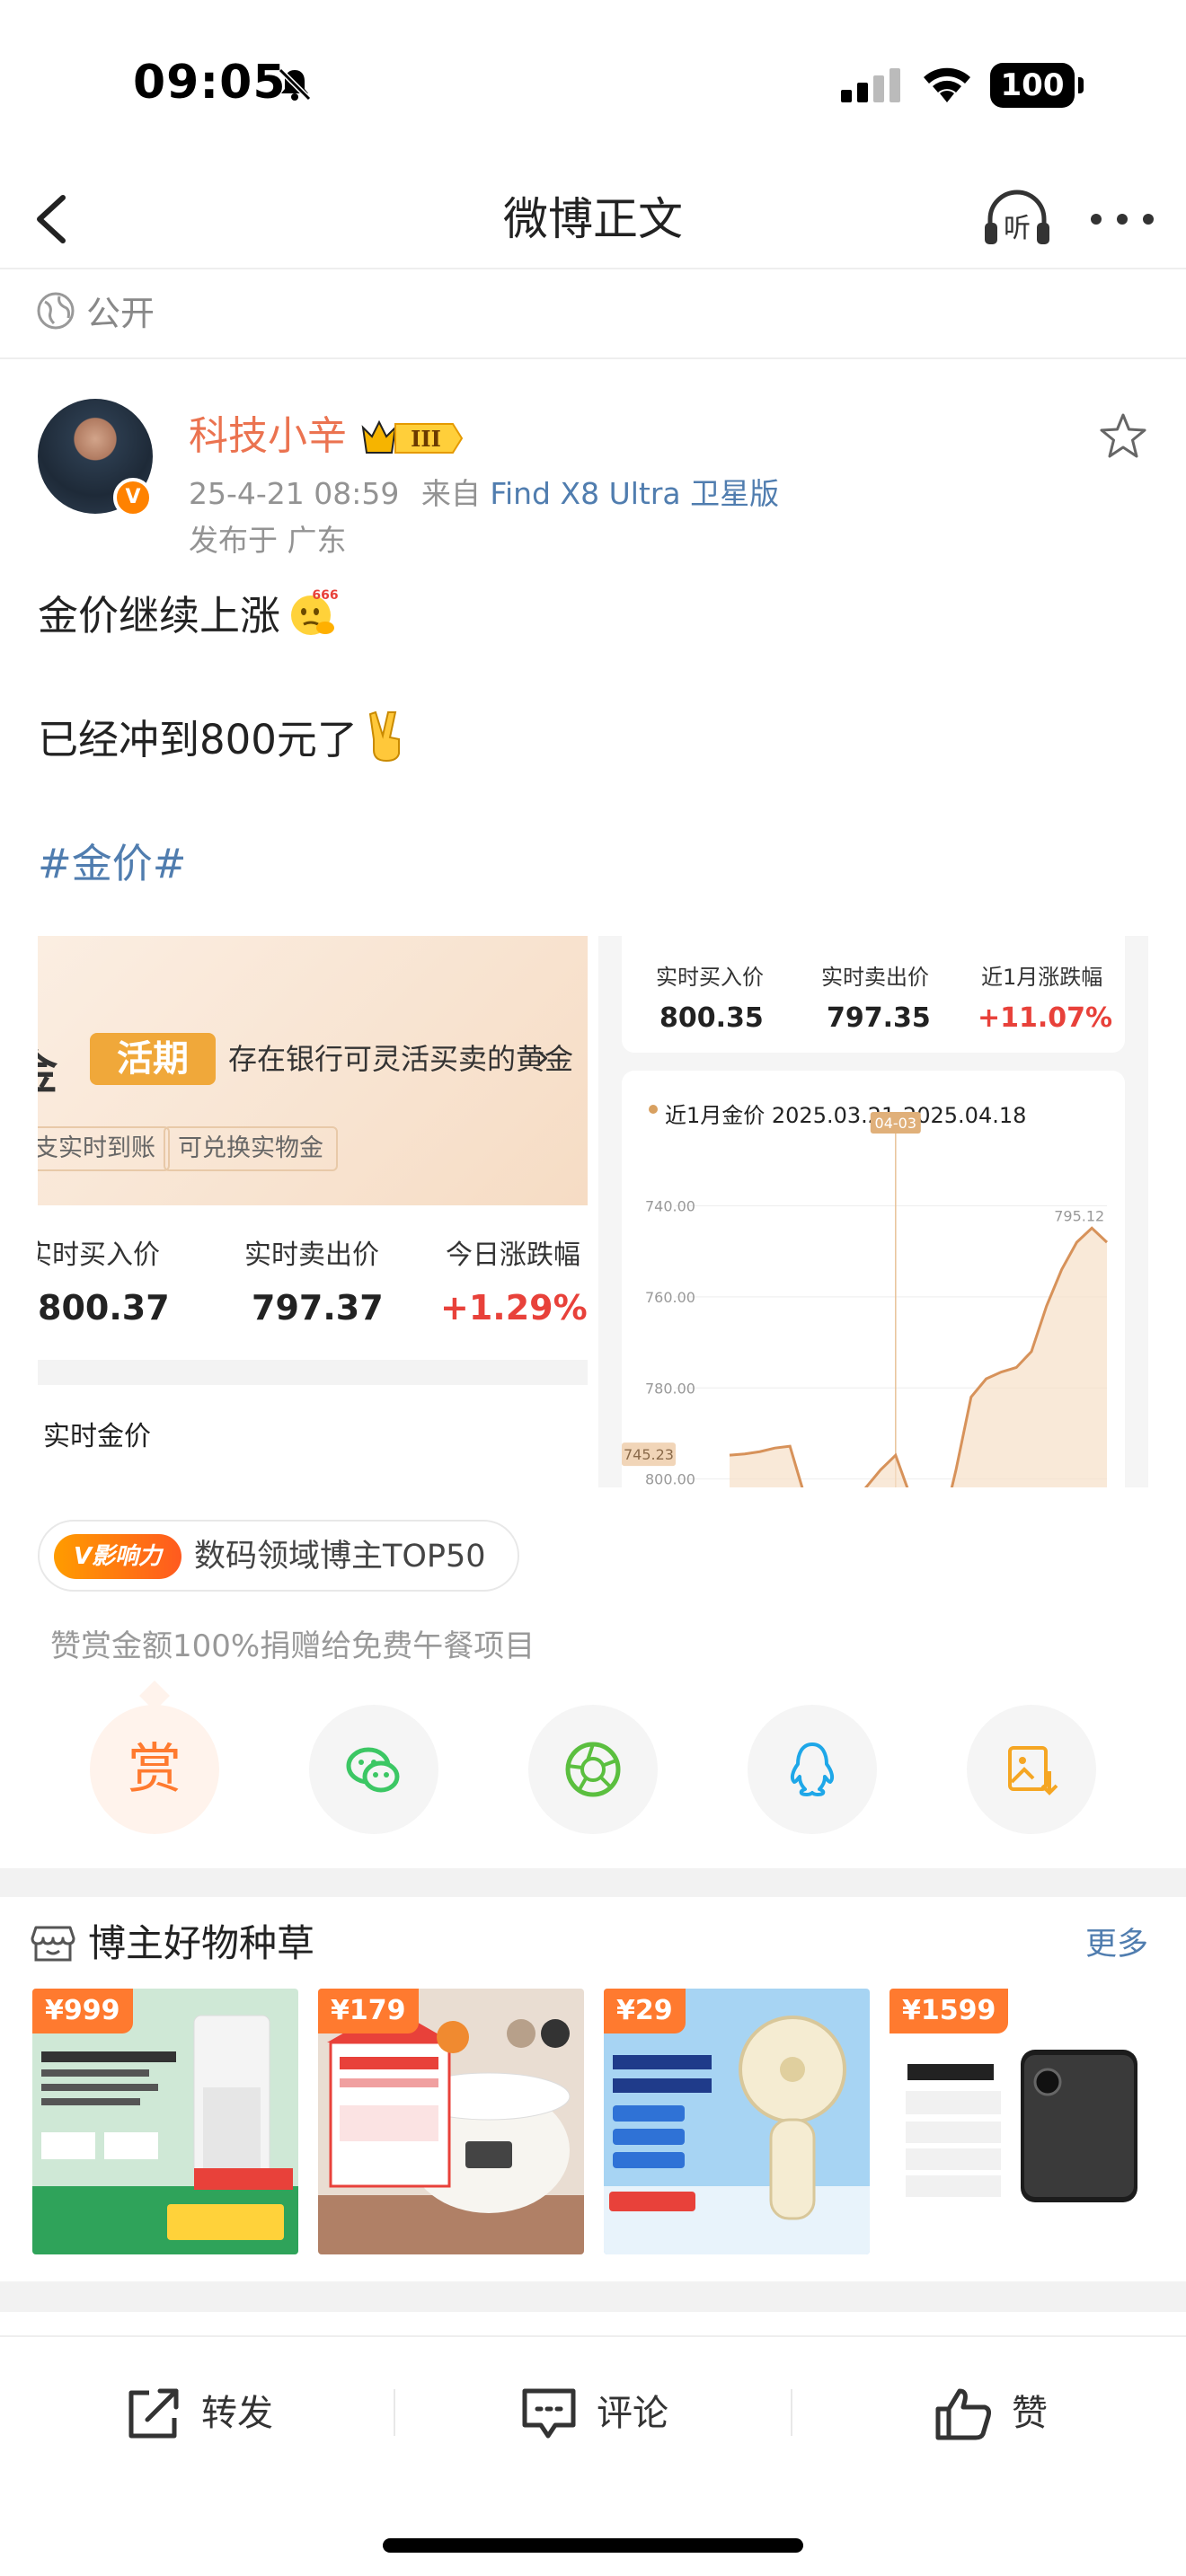 This screenshot has width=1186, height=2576. What do you see at coordinates (97, 1436) in the screenshot?
I see `realtime-gold-label: 实时金价` at bounding box center [97, 1436].